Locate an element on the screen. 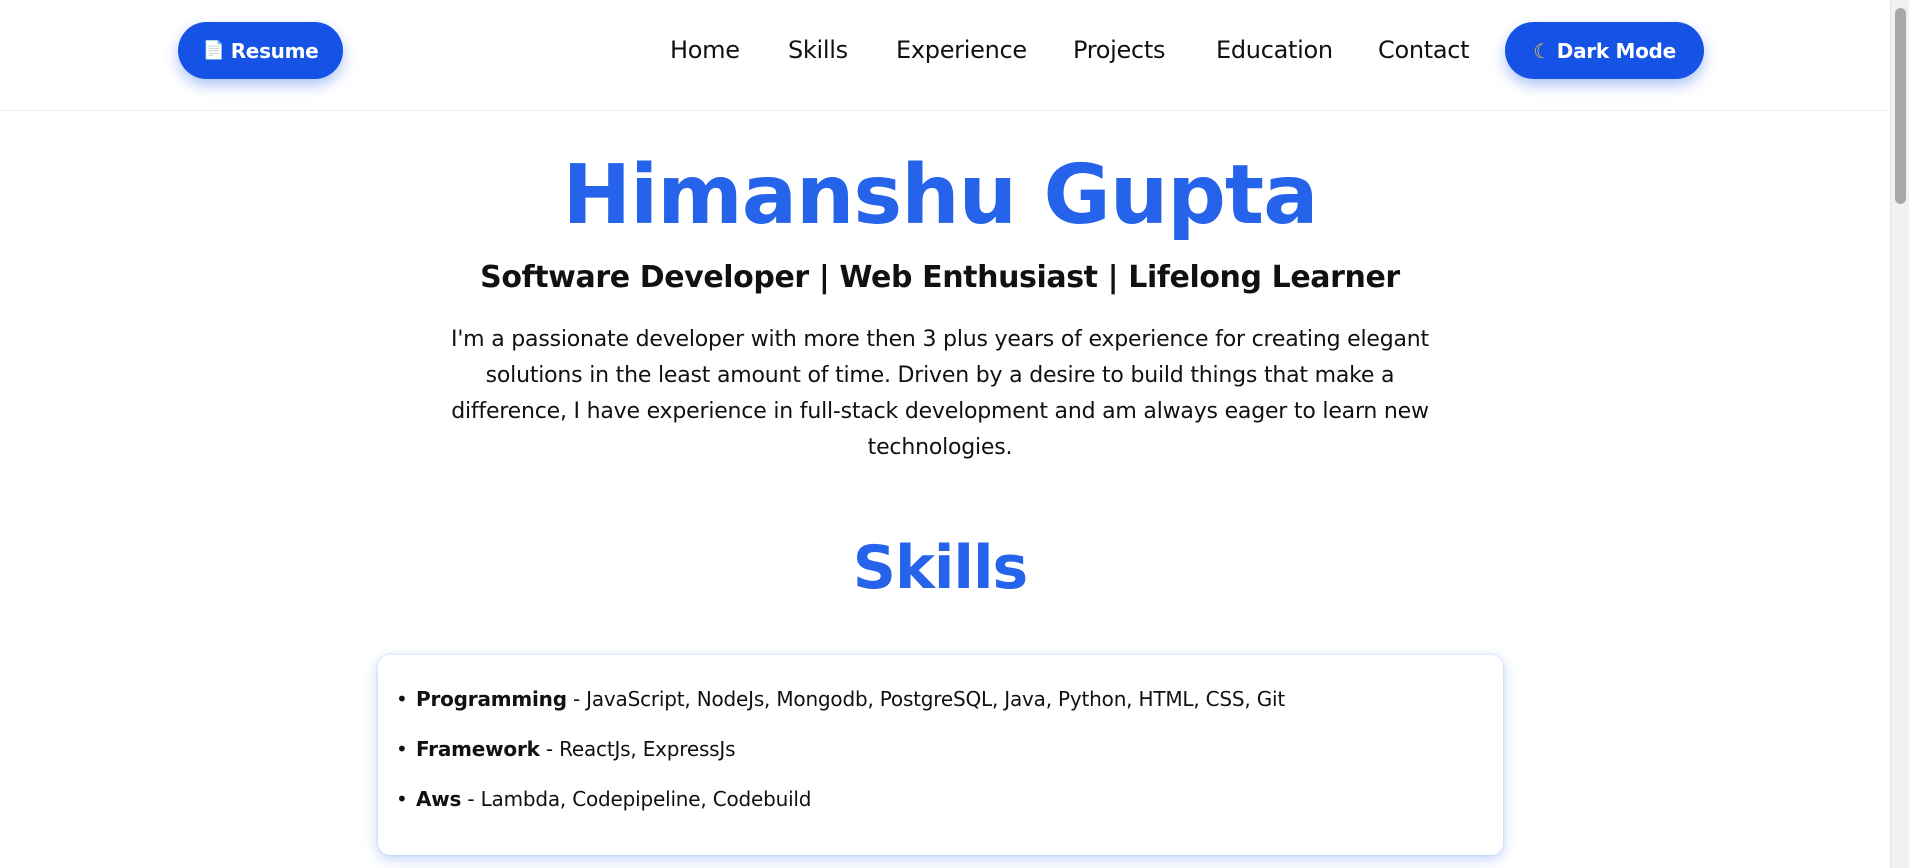 The height and width of the screenshot is (868, 1909). skill-values: - Lambda, Codepipeline, Codebuild is located at coordinates (636, 799).